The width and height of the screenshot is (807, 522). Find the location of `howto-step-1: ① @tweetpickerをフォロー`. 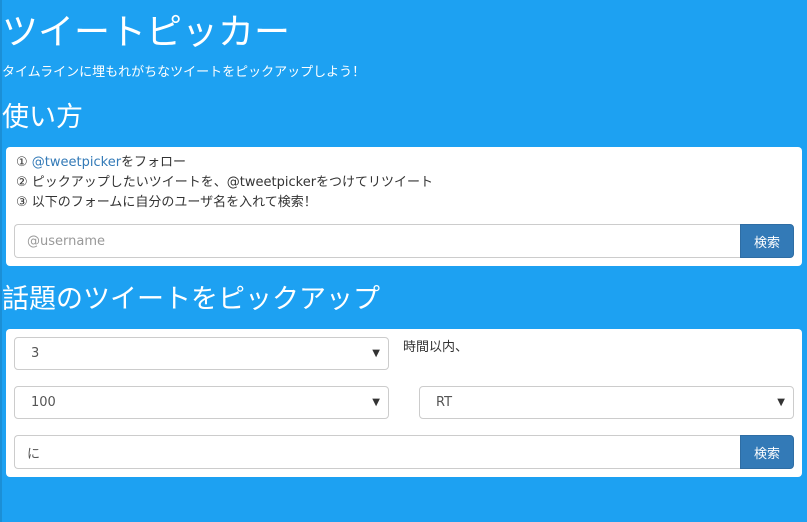

howto-step-1: ① @tweetpickerをフォロー is located at coordinates (101, 163).